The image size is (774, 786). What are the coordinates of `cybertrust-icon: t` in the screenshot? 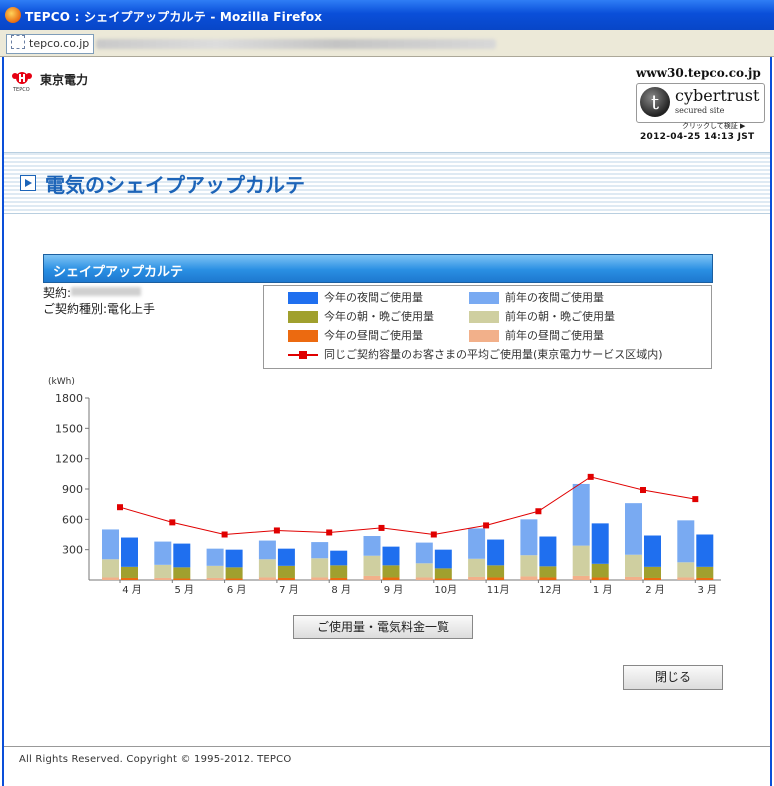 It's located at (655, 102).